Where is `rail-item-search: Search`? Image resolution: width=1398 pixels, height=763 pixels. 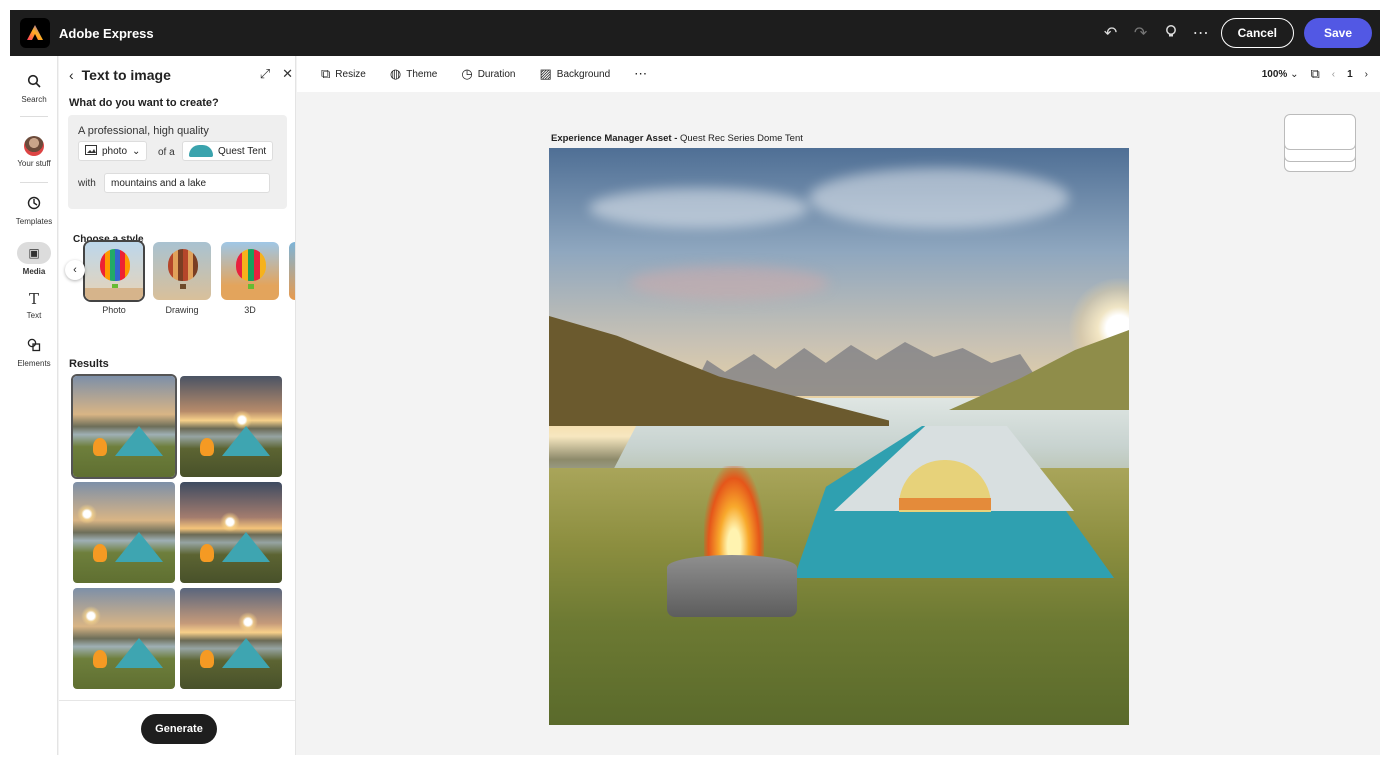 rail-item-search: Search is located at coordinates (34, 89).